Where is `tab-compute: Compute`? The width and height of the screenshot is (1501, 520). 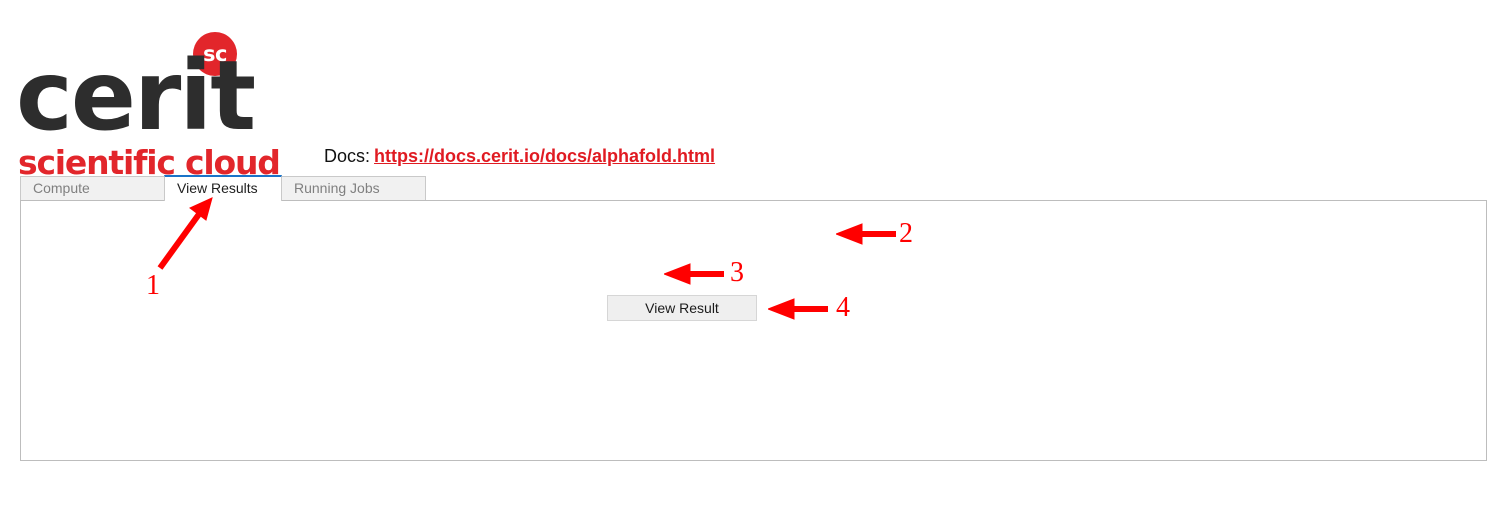
tab-compute: Compute is located at coordinates (92, 188).